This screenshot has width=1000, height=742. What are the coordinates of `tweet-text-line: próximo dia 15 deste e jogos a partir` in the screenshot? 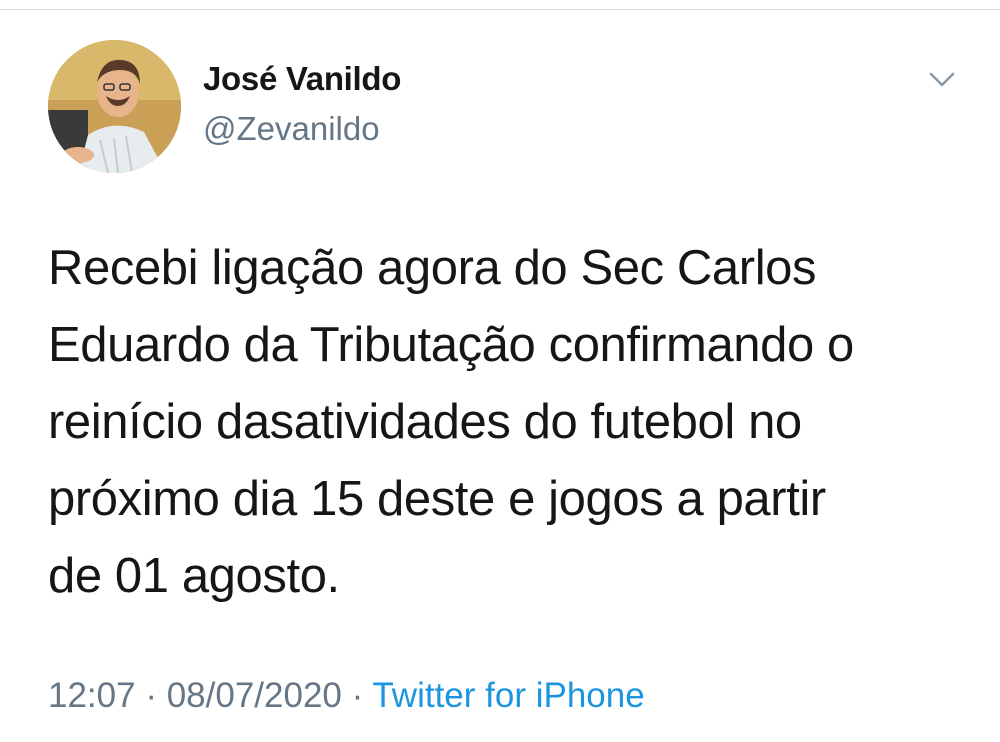 It's located at (437, 499).